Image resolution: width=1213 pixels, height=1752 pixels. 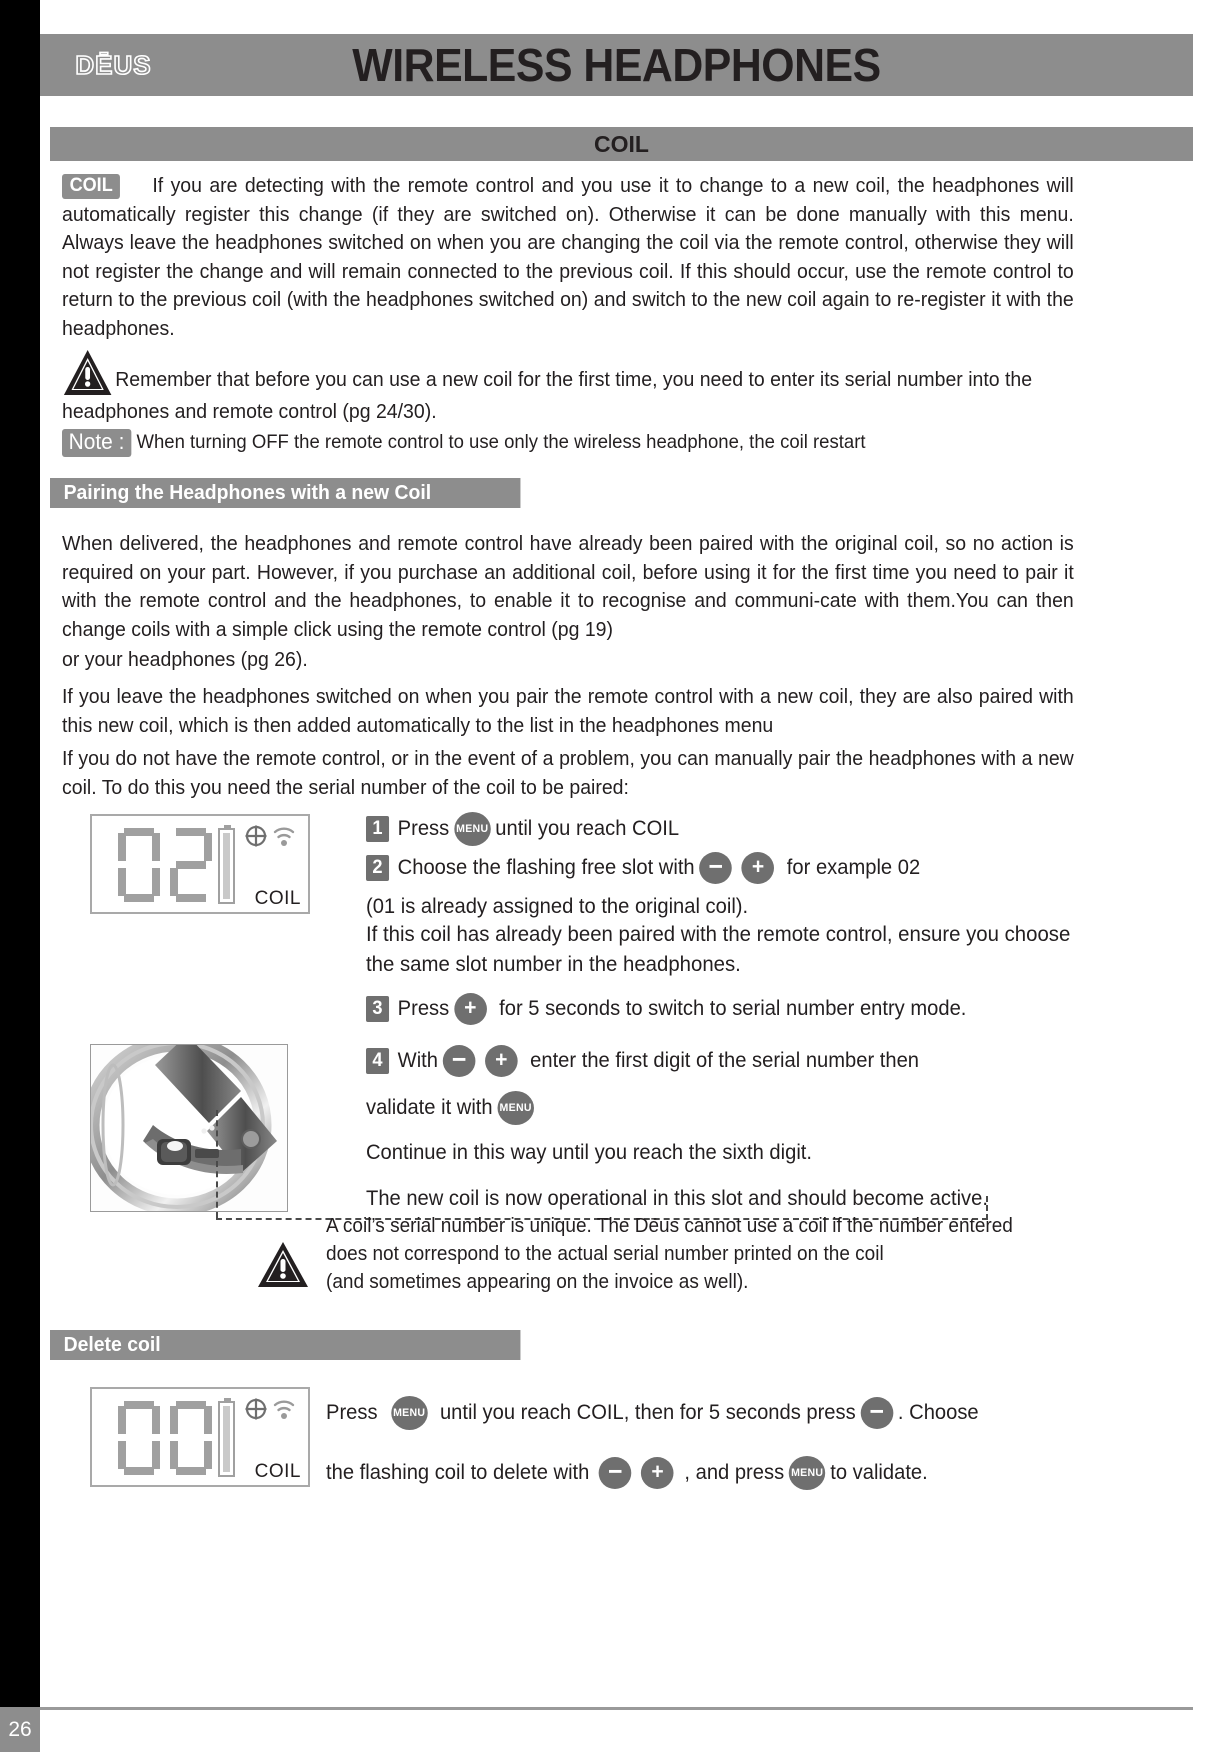 What do you see at coordinates (879, 1472) in the screenshot?
I see `delete-line2-c: to validate.` at bounding box center [879, 1472].